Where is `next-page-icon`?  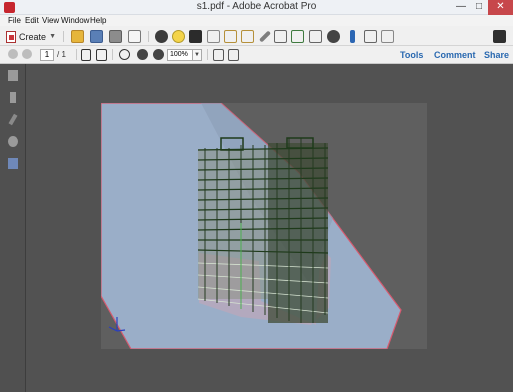
next-page-icon is located at coordinates (27, 54).